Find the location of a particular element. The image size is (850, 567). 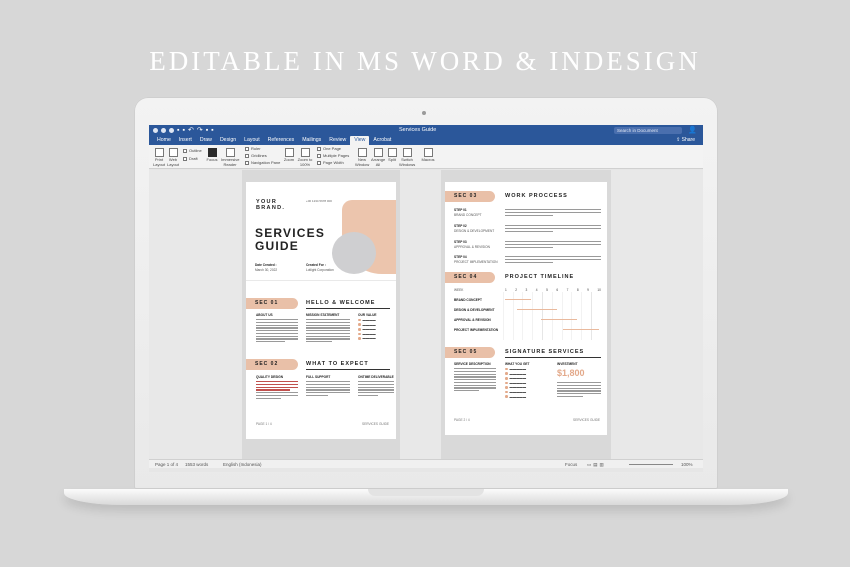

gridlines-checkbox: Gridlines is located at coordinates (256, 155).